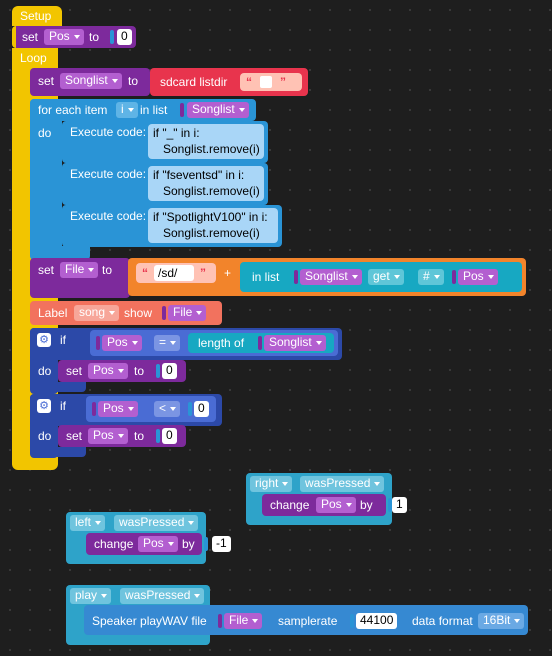 The image size is (552, 656). What do you see at coordinates (399, 505) in the screenshot?
I see `number-field: 1` at bounding box center [399, 505].